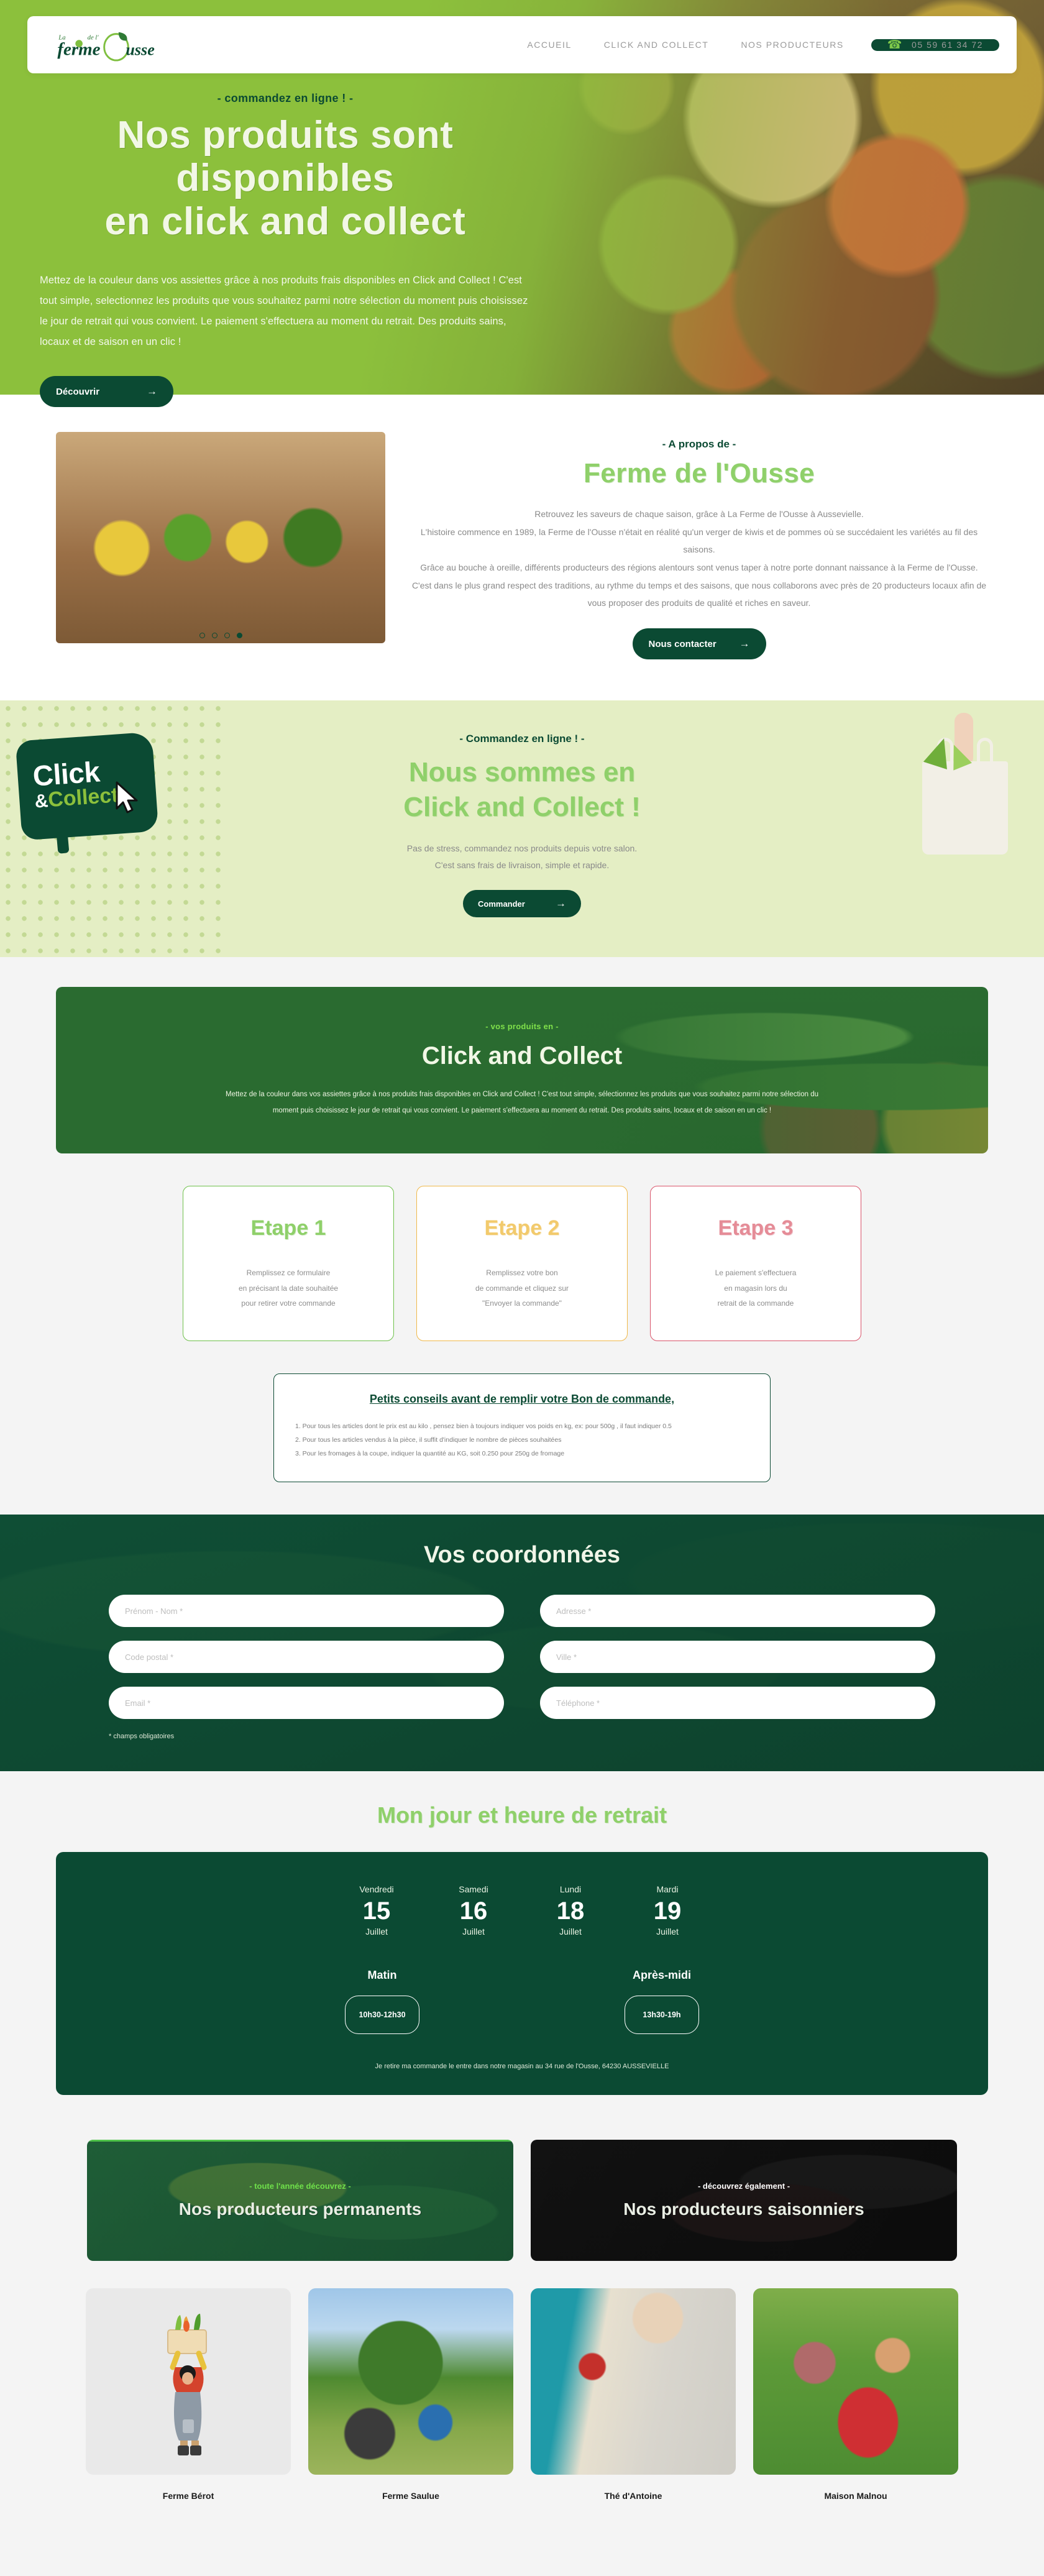  Describe the element at coordinates (382, 1975) in the screenshot. I see `slot-matin-label: Matin` at that location.